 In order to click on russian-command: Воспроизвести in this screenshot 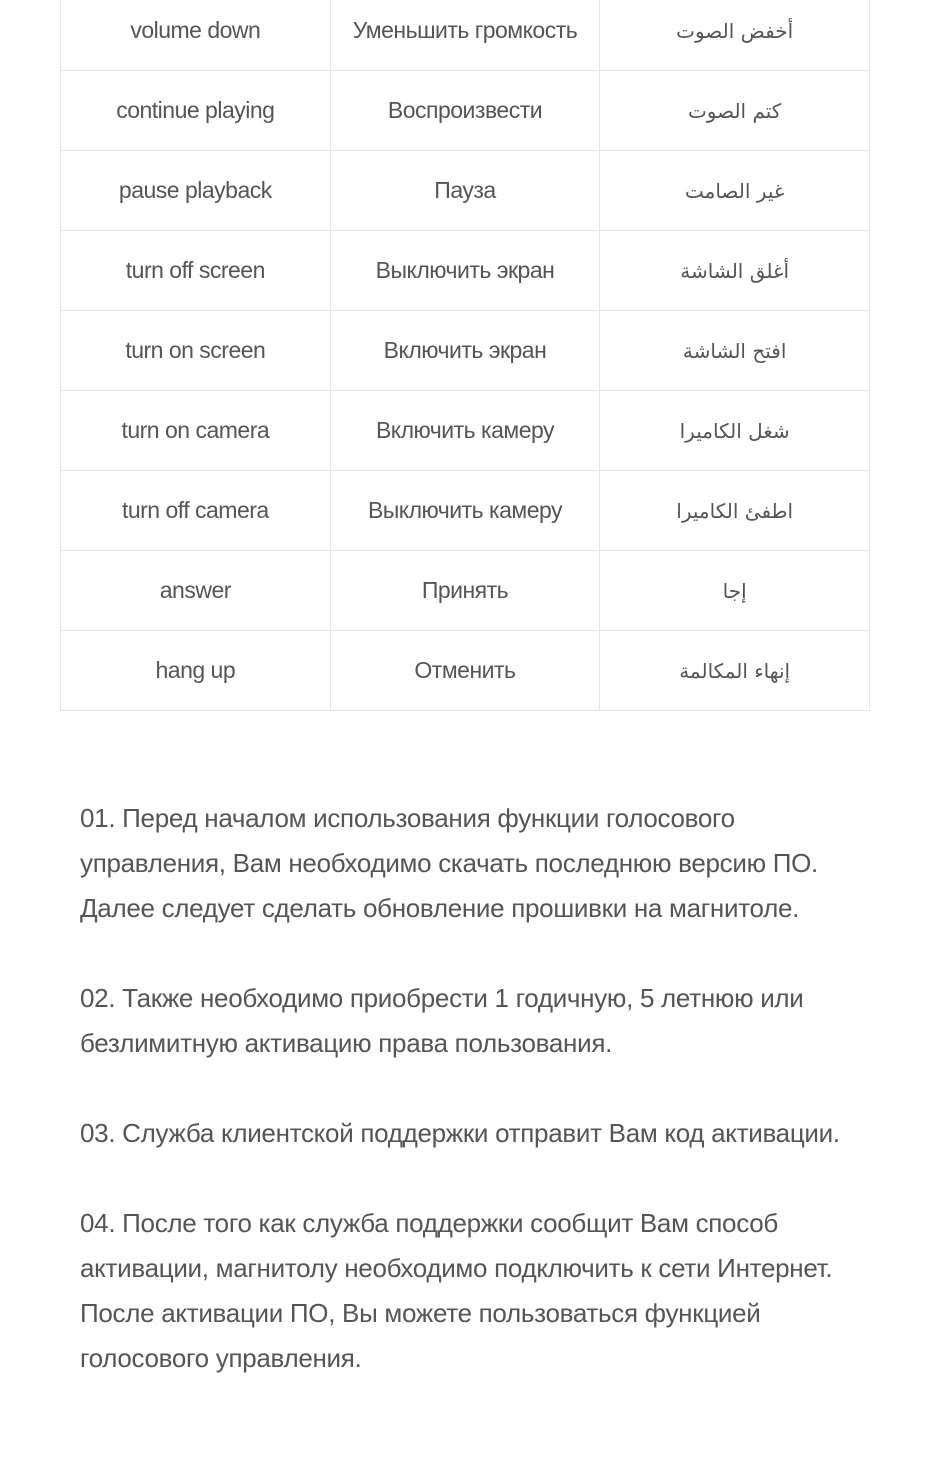, I will do `click(465, 110)`.